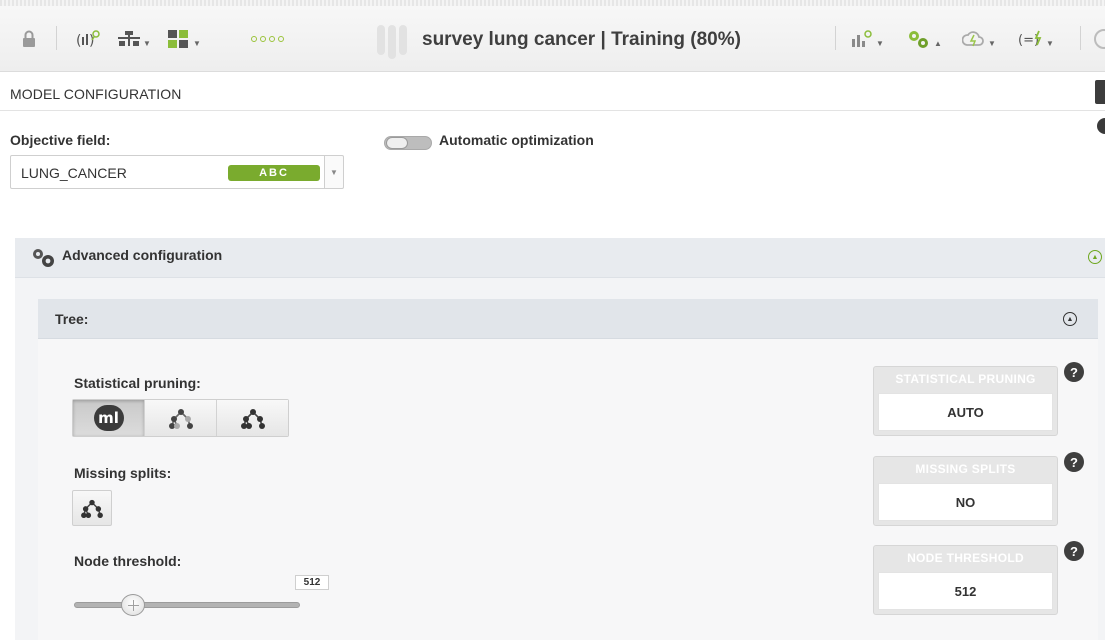 The width and height of the screenshot is (1105, 640). I want to click on objective-field-label: Objective field:, so click(60, 140).